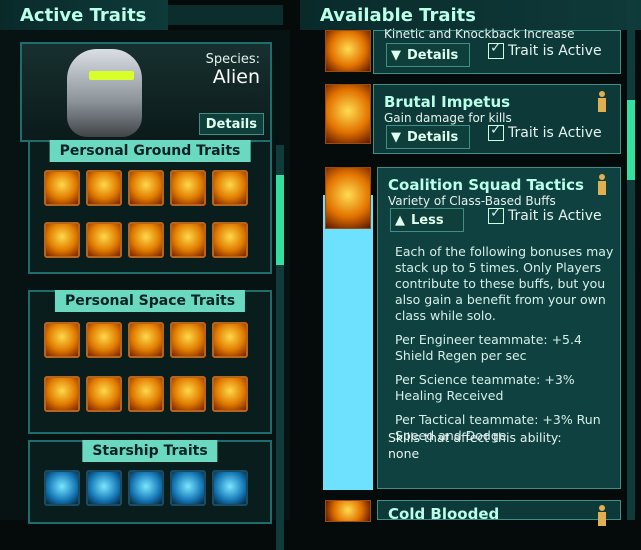 Image resolution: width=641 pixels, height=550 pixels. I want to click on active-traits-header: Active Traits, so click(84, 15).